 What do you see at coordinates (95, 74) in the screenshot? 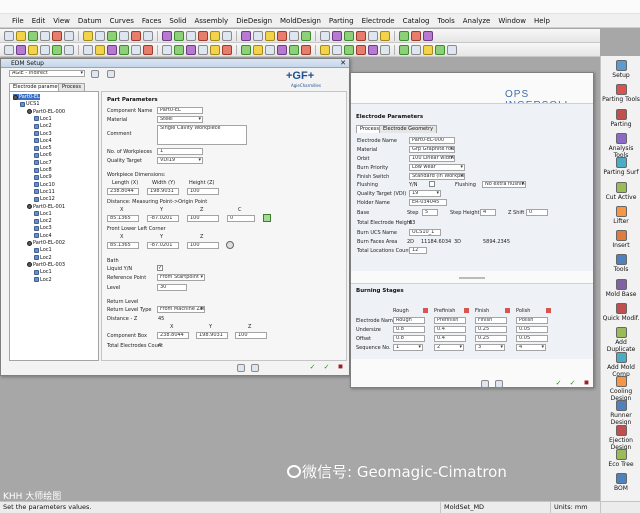
I see `save-icon` at bounding box center [95, 74].